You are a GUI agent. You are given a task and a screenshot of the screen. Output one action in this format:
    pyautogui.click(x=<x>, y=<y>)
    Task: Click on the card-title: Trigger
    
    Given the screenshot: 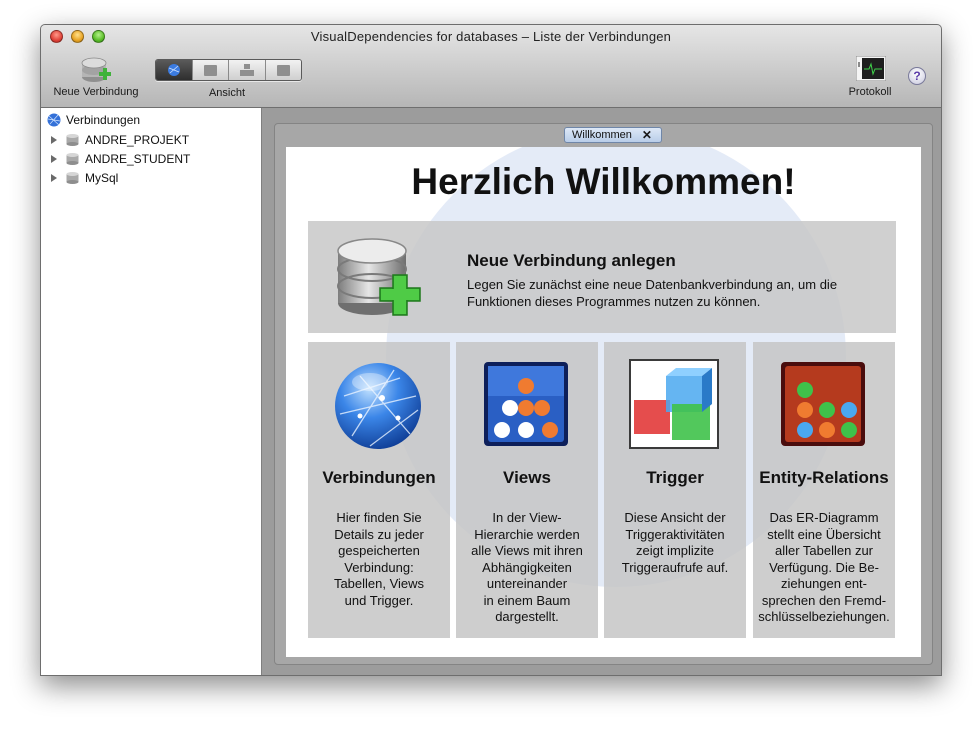 What is the action you would take?
    pyautogui.click(x=675, y=477)
    